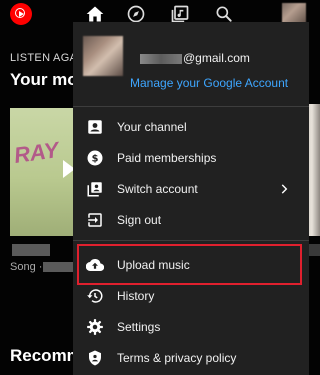 The image size is (320, 375). I want to click on account-email: @gmail.com, so click(216, 58).